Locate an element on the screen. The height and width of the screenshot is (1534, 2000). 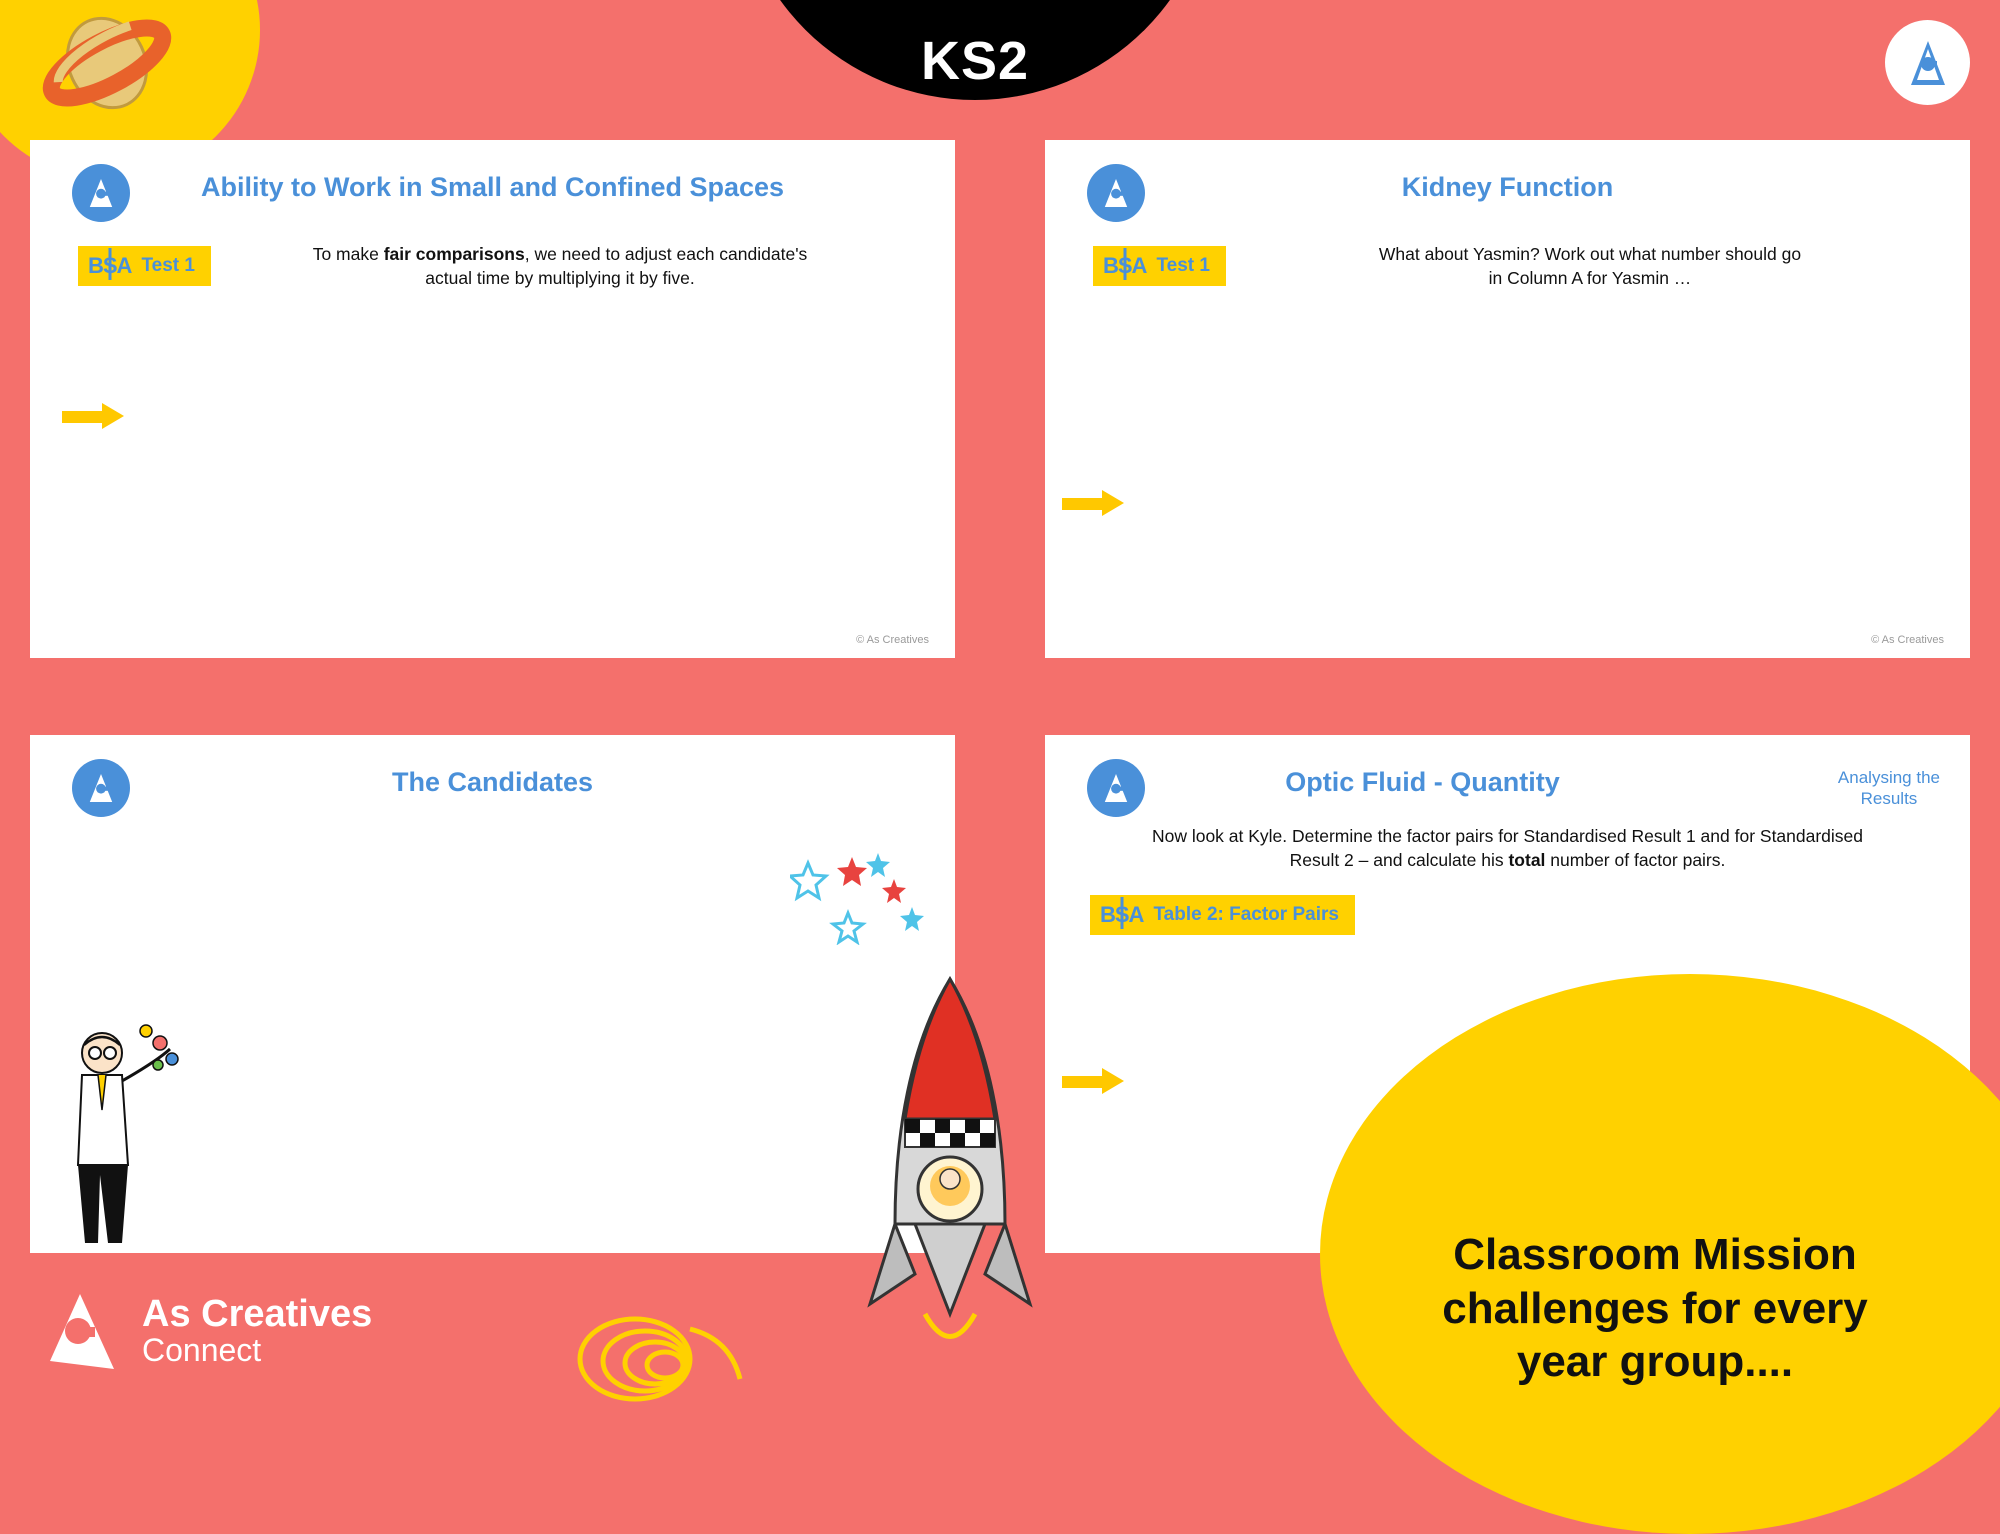
as-creatives-logo-icon is located at coordinates (82, 1331).